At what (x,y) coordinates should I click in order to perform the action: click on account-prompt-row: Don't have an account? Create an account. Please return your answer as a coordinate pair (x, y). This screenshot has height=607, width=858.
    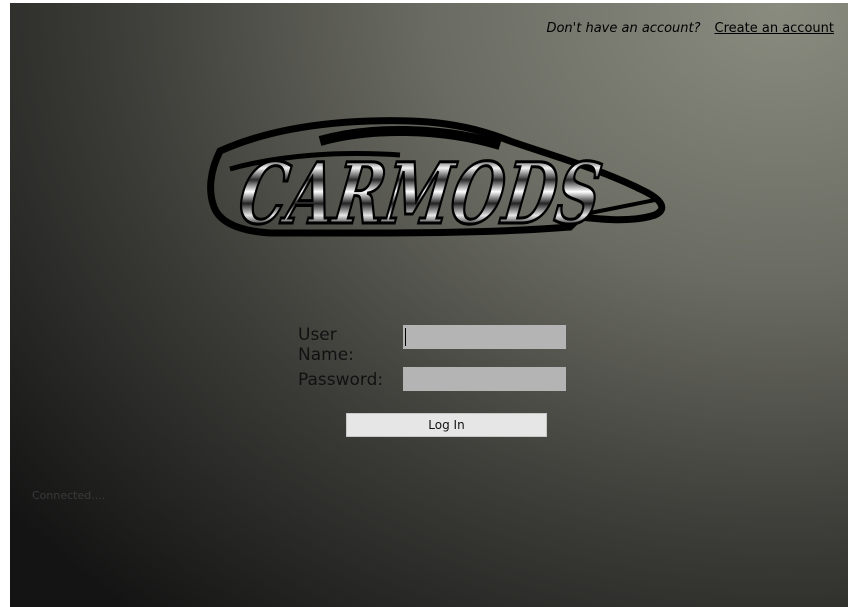
    Looking at the image, I should click on (690, 28).